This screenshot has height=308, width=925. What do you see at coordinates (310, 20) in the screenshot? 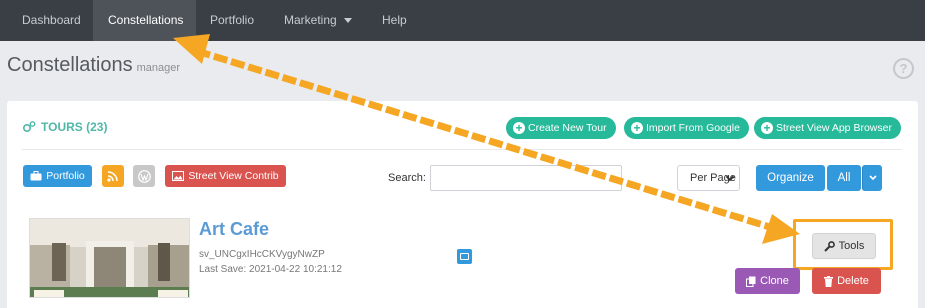
I see `nav-marketing-label: Marketing` at bounding box center [310, 20].